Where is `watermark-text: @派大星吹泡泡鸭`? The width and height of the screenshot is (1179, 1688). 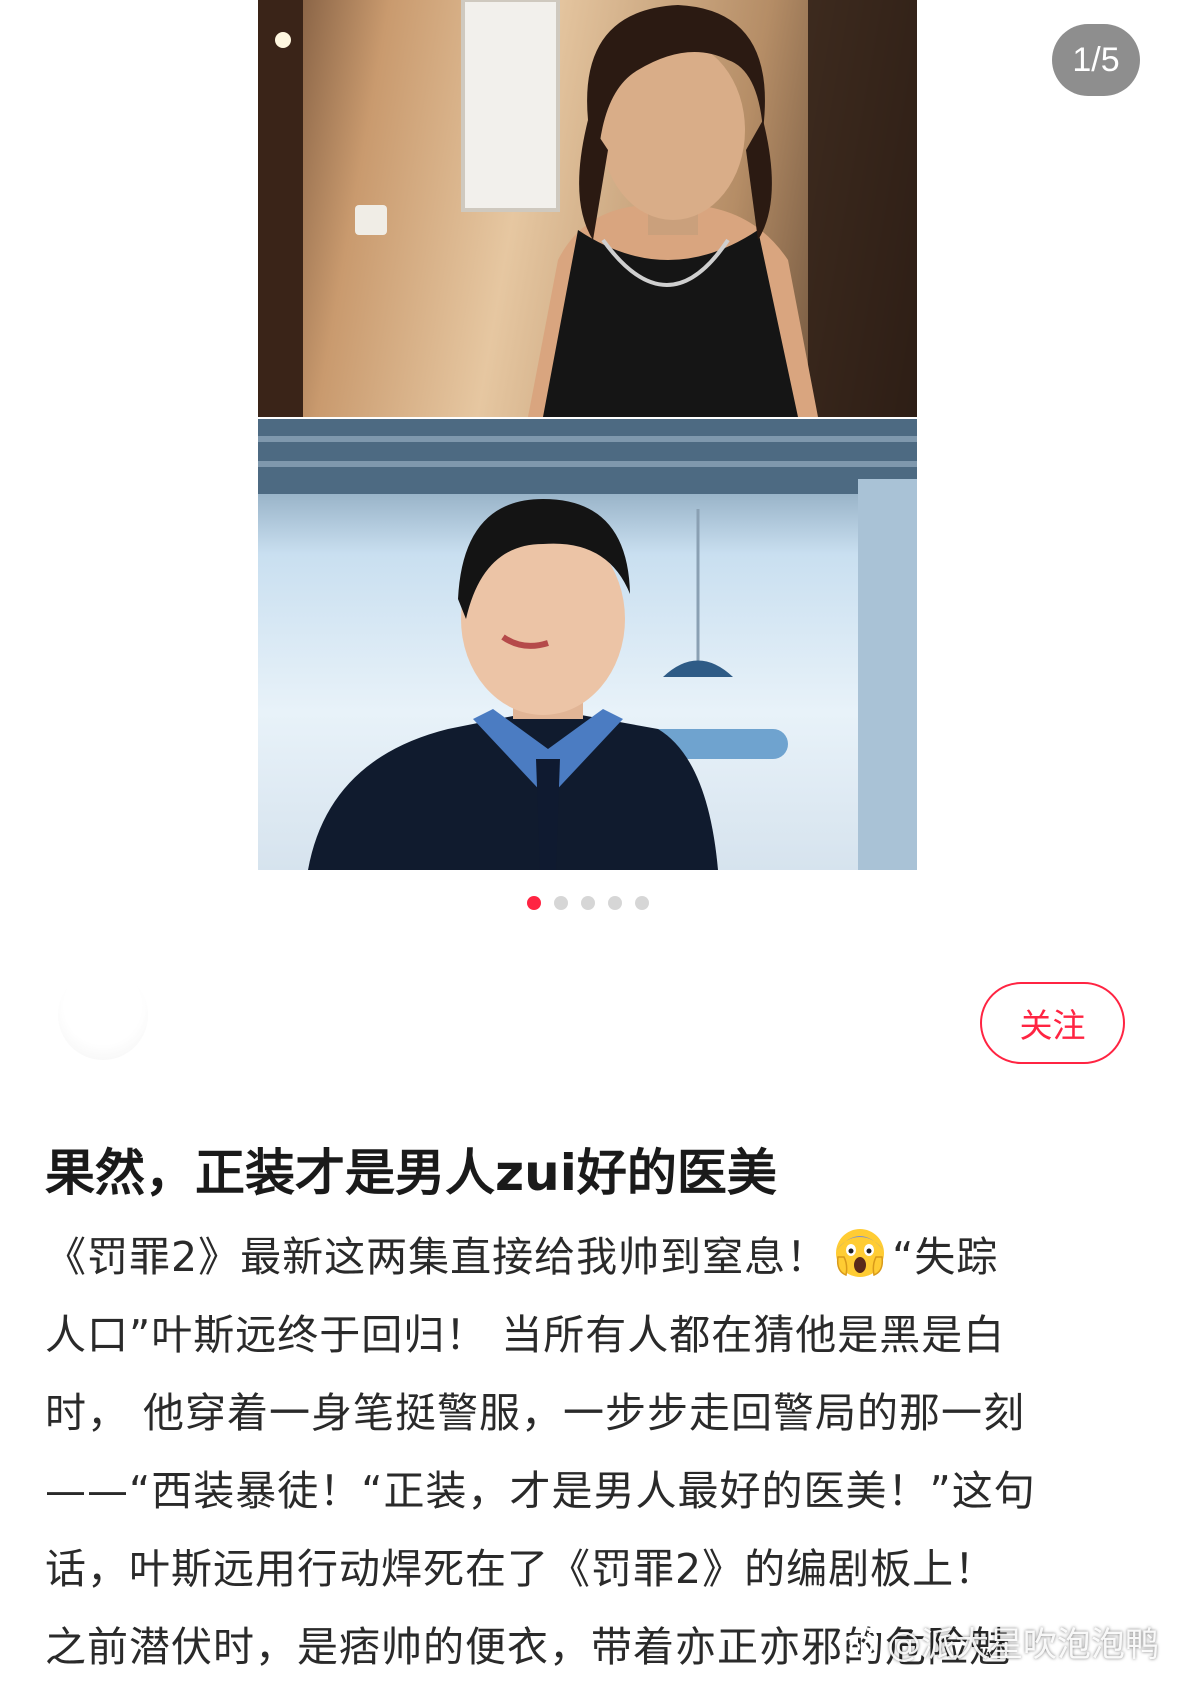 watermark-text: @派大星吹泡泡鸭 is located at coordinates (1023, 1645).